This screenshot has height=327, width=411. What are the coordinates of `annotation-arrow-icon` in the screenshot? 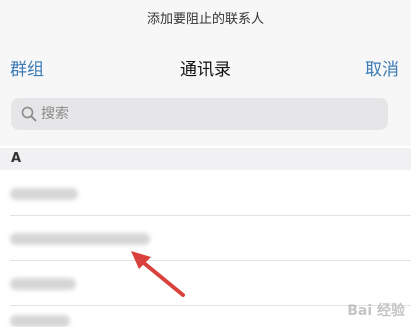 It's located at (158, 274).